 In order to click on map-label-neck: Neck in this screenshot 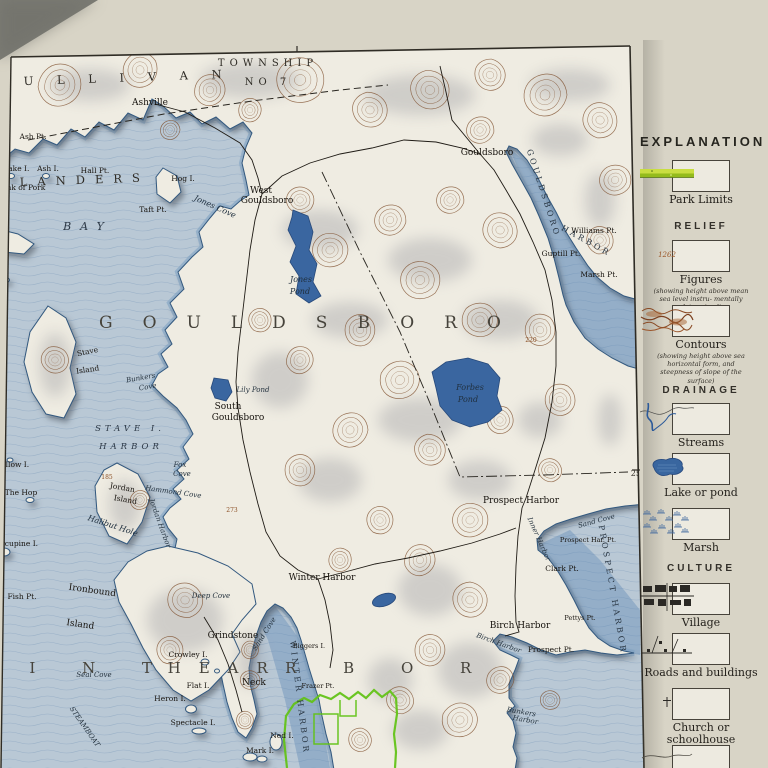, I will do `click(254, 683)`.